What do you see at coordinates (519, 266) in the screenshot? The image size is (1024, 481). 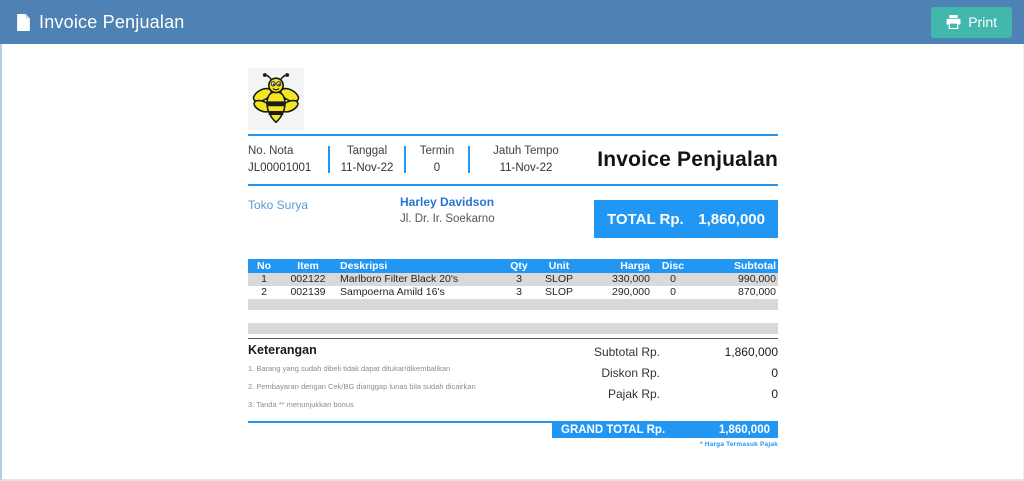 I see `col-header-qty: Qty` at bounding box center [519, 266].